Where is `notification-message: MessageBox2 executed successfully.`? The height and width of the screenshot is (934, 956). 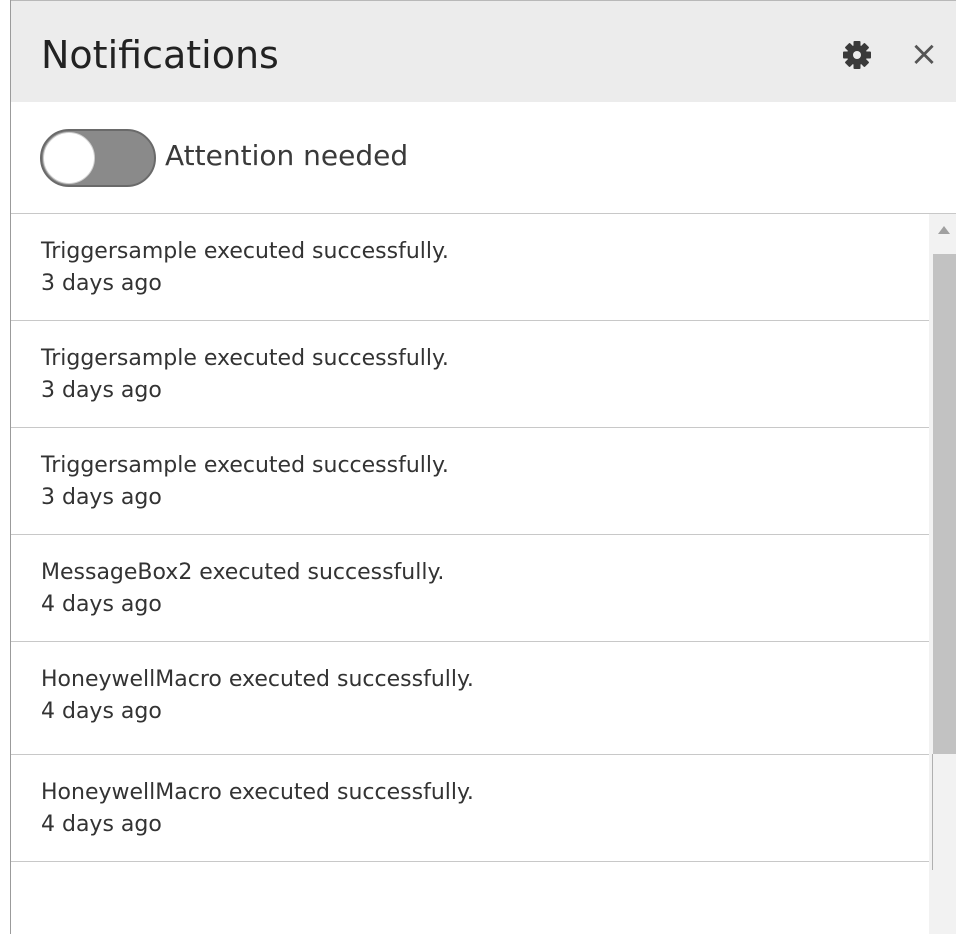 notification-message: MessageBox2 executed successfully. is located at coordinates (243, 572).